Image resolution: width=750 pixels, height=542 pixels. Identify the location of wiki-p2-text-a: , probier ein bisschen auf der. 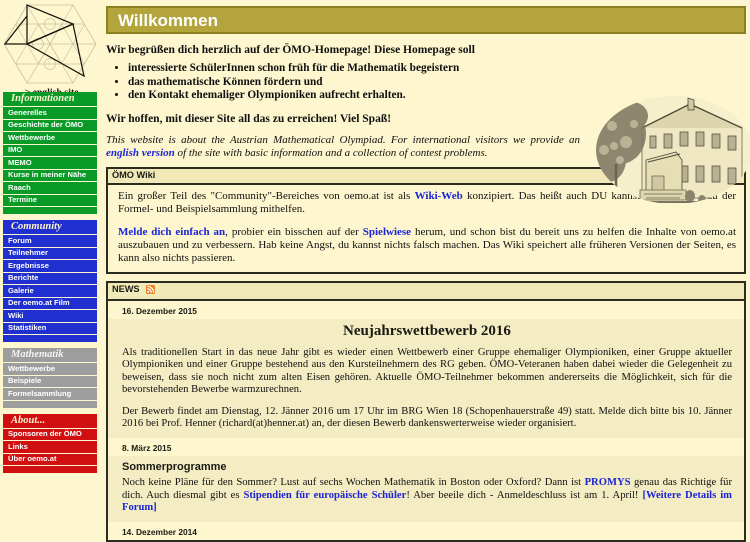
(294, 231).